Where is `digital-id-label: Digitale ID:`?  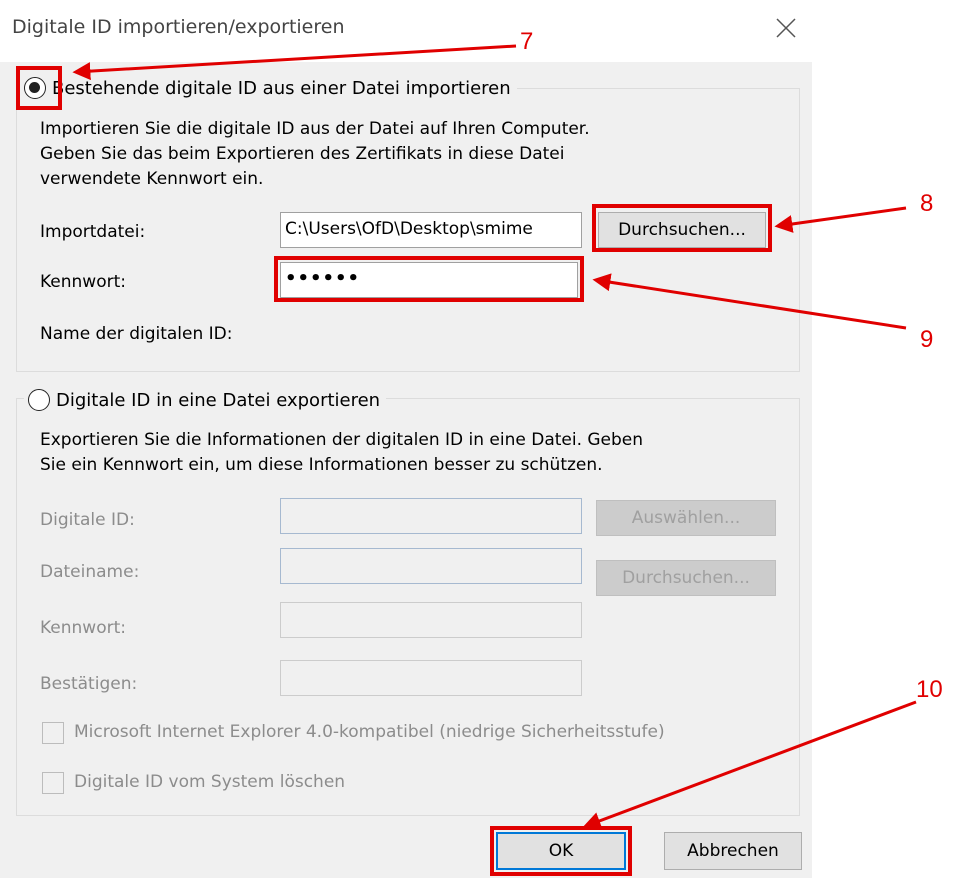 digital-id-label: Digitale ID: is located at coordinates (87, 520).